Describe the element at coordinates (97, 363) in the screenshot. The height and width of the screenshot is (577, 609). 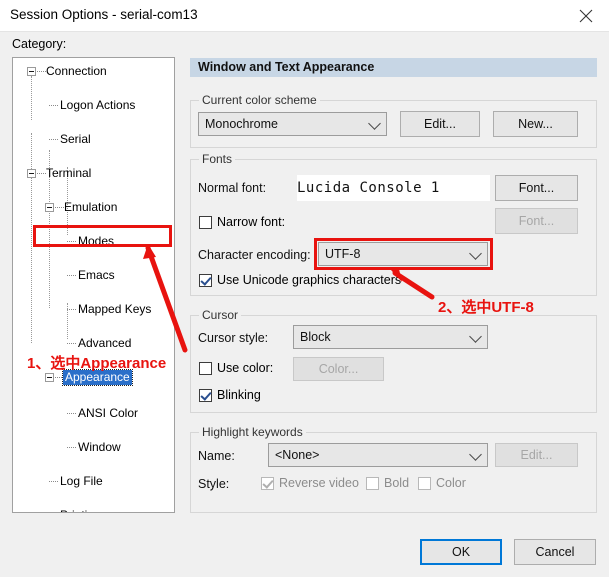
I see `annotation-step1: 1、选中Appearance` at that location.